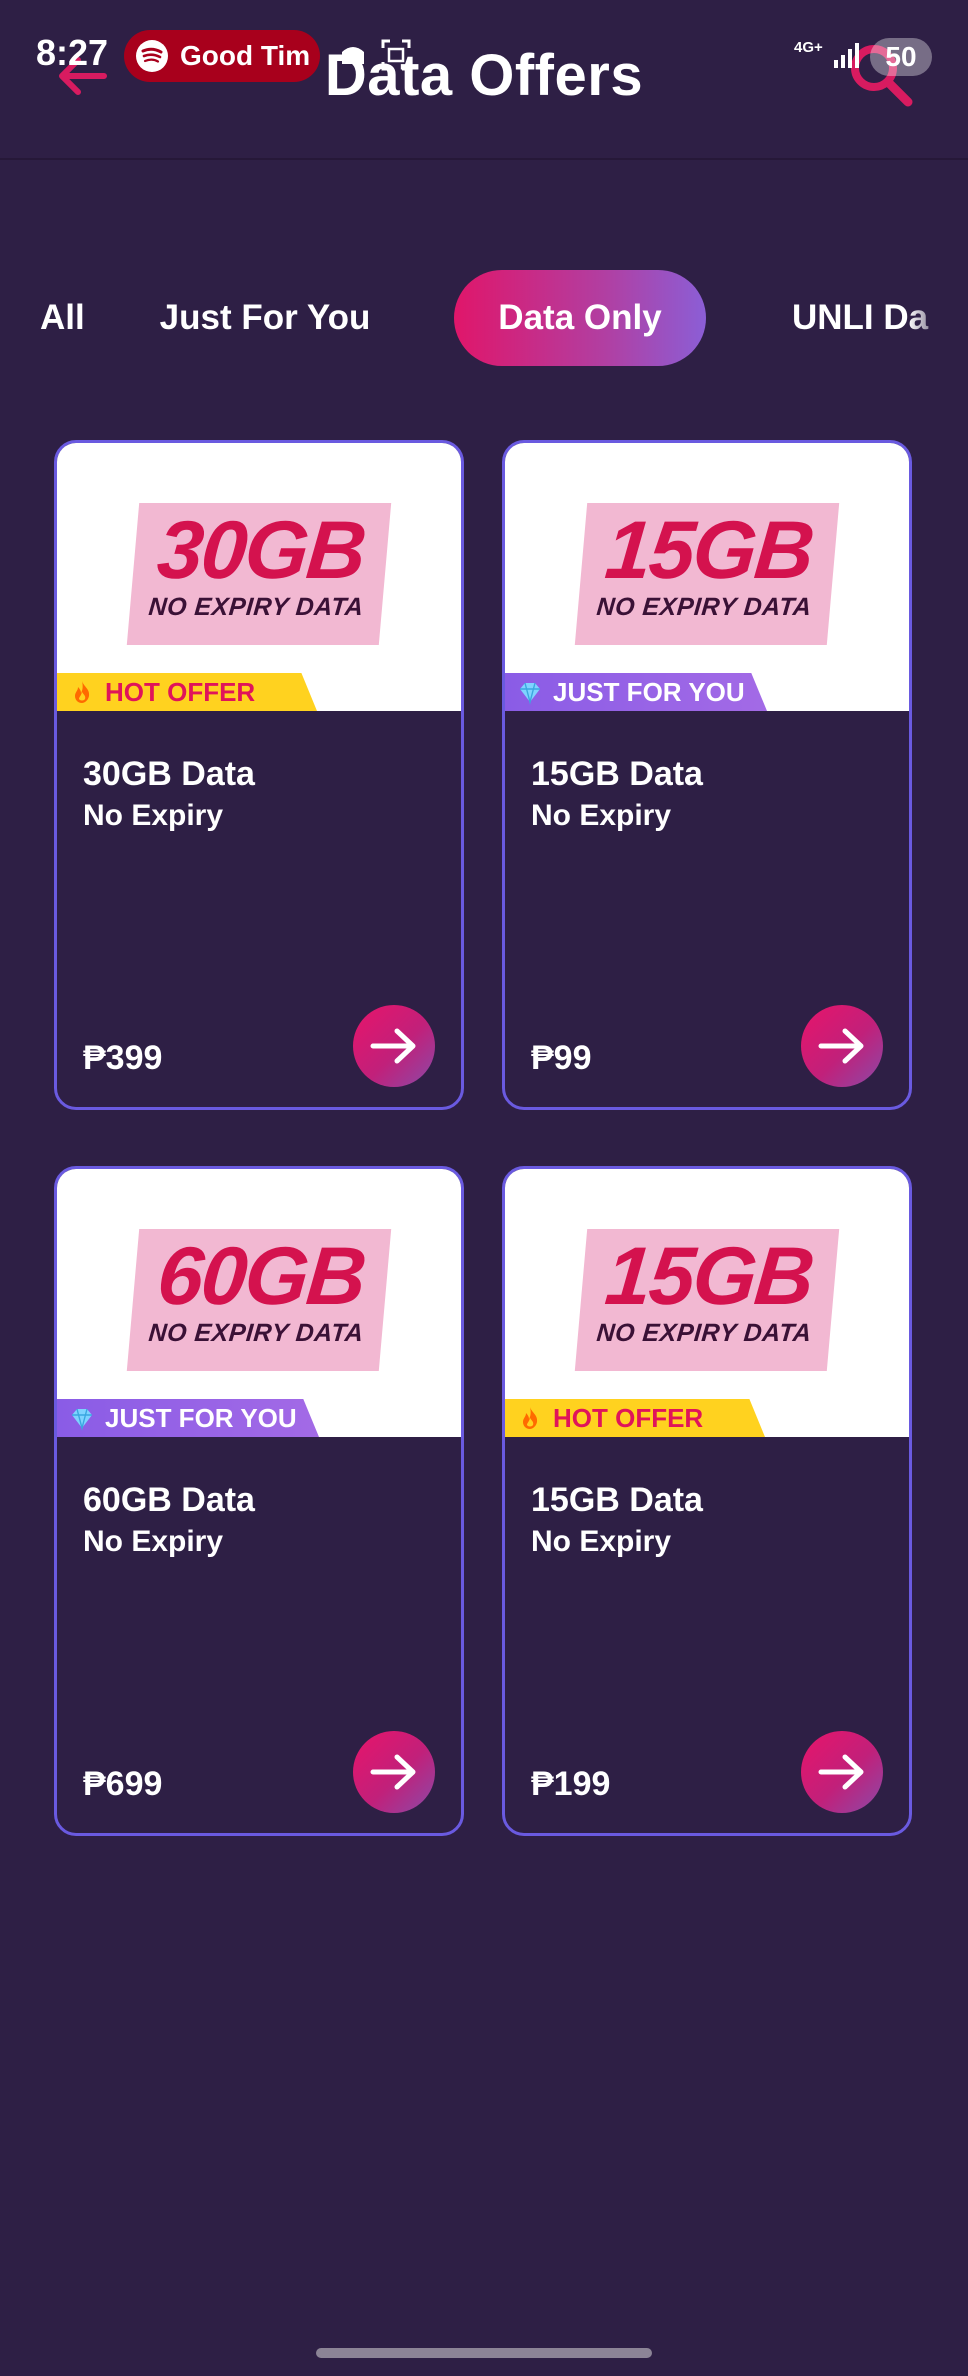  What do you see at coordinates (484, 2353) in the screenshot?
I see `home-indicator` at bounding box center [484, 2353].